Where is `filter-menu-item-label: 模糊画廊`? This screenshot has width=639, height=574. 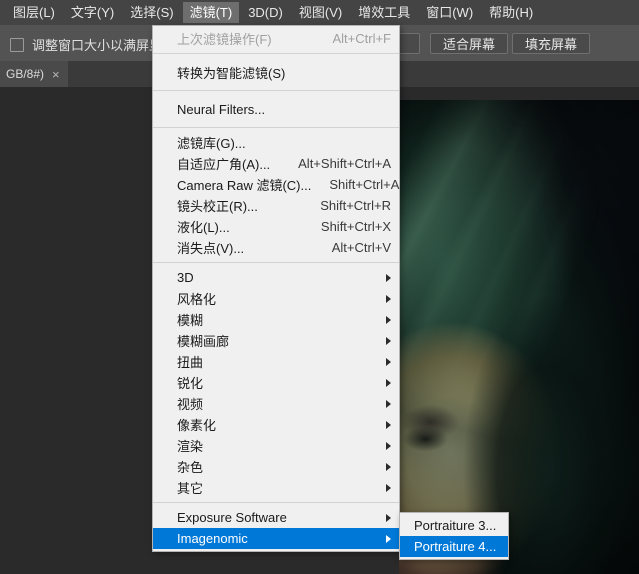
filter-menu-item-label: 模糊画廊 is located at coordinates (203, 341).